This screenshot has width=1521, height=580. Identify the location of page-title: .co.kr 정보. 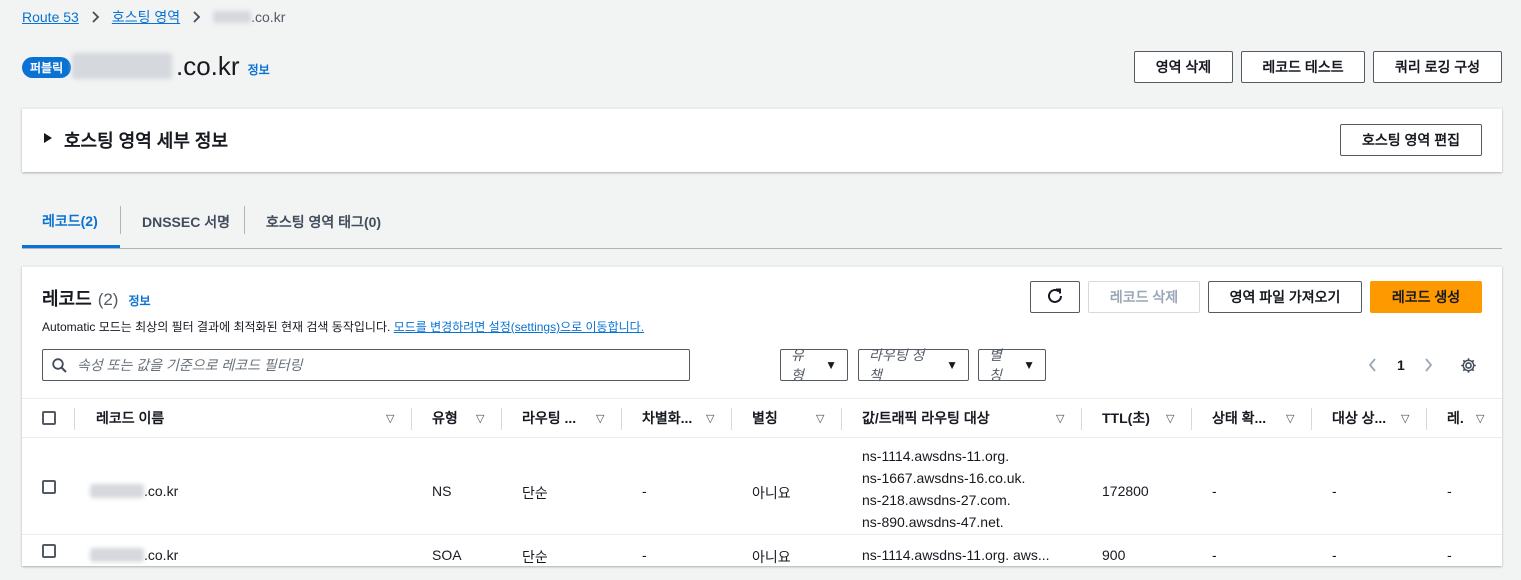
(171, 66).